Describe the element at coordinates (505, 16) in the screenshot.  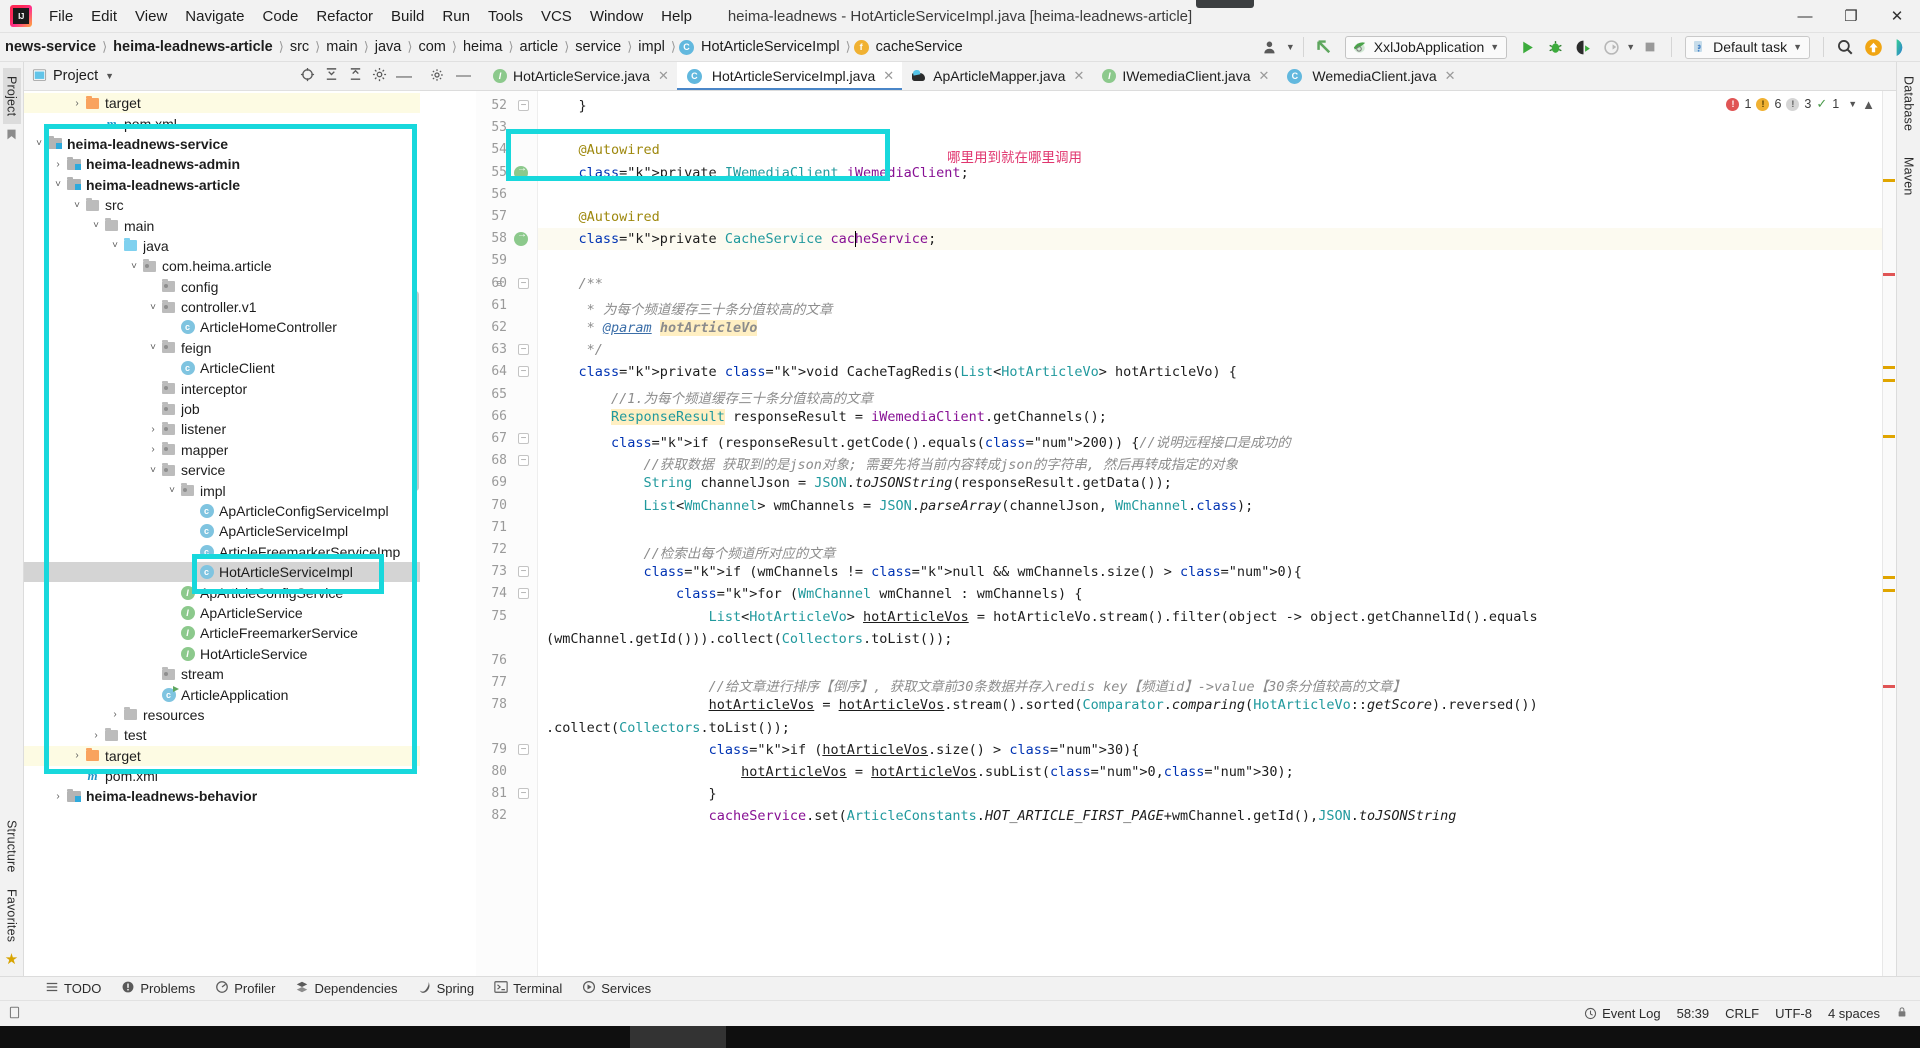
I see `menu-tools: Tools` at that location.